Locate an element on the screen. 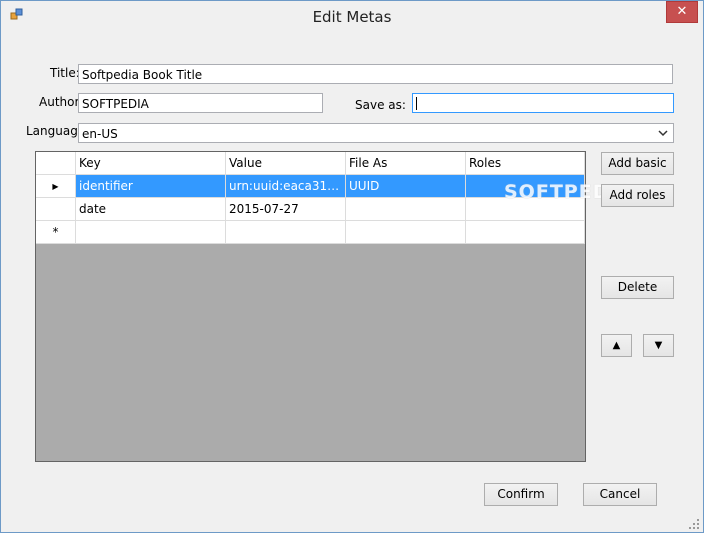 This screenshot has width=704, height=533. grid-header-row: Key Value File As Roles is located at coordinates (310, 163).